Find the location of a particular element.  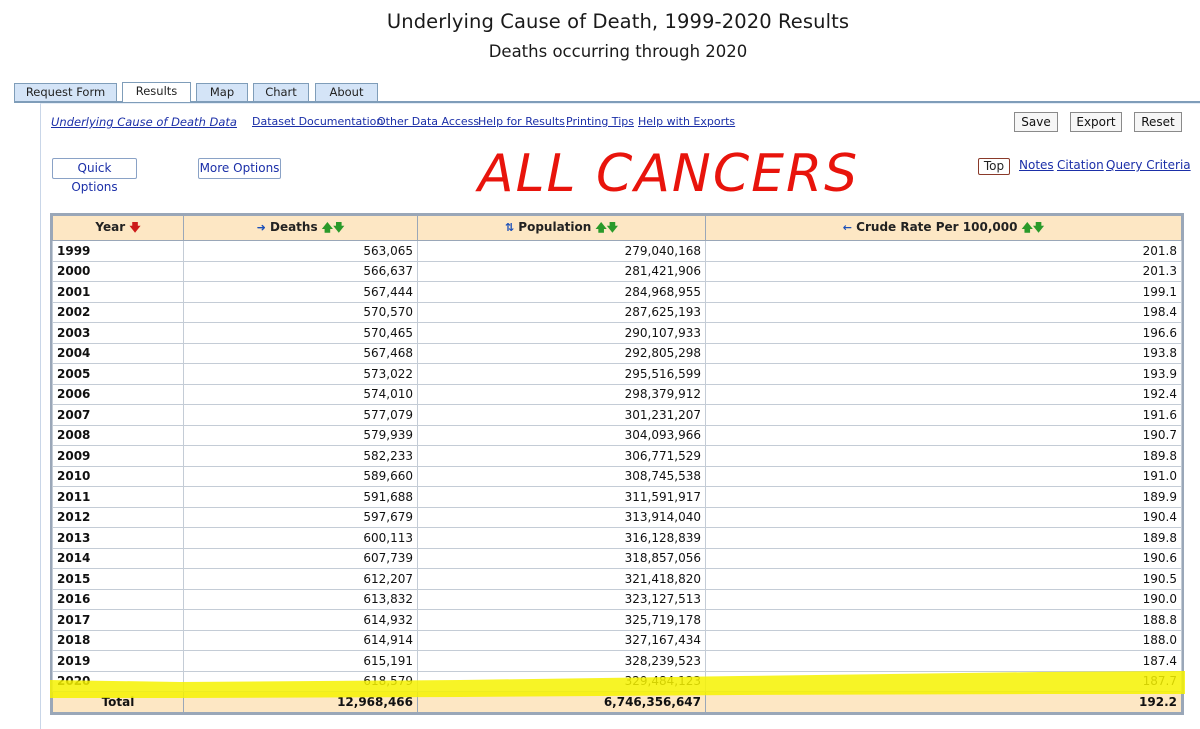

year-cell: 2000 is located at coordinates (118, 271).